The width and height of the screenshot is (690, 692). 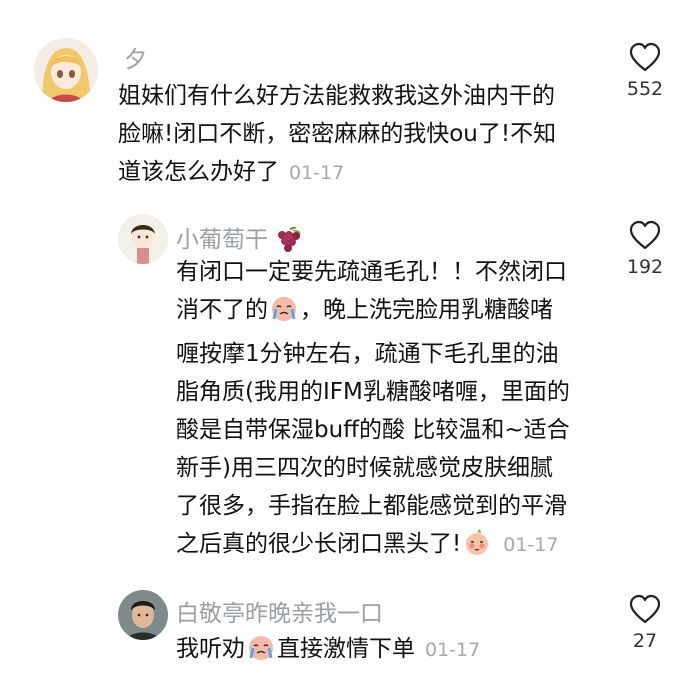 What do you see at coordinates (319, 544) in the screenshot?
I see `comment-line: 之后真的很少长闭口黑头了!` at bounding box center [319, 544].